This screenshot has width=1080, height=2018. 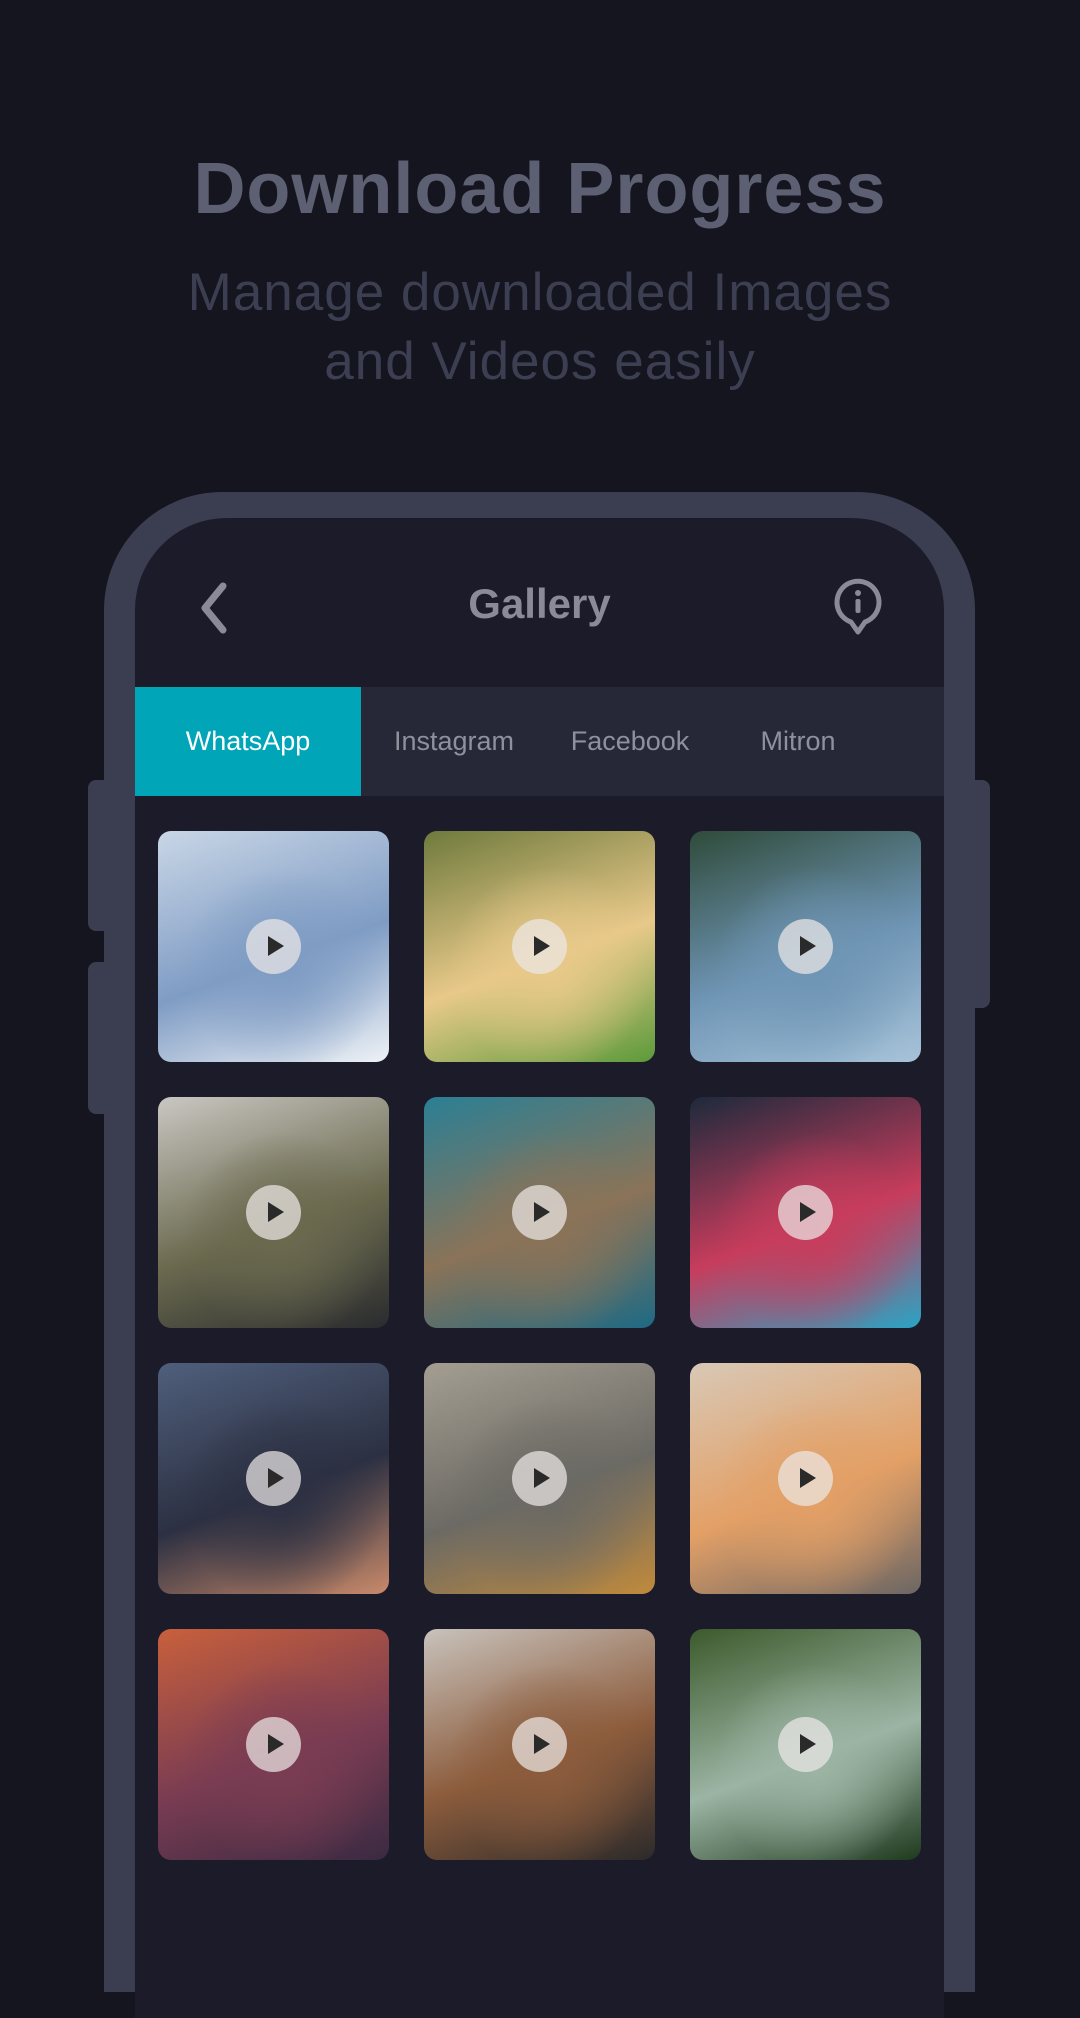 I want to click on page-title: Gallery, so click(x=539, y=603).